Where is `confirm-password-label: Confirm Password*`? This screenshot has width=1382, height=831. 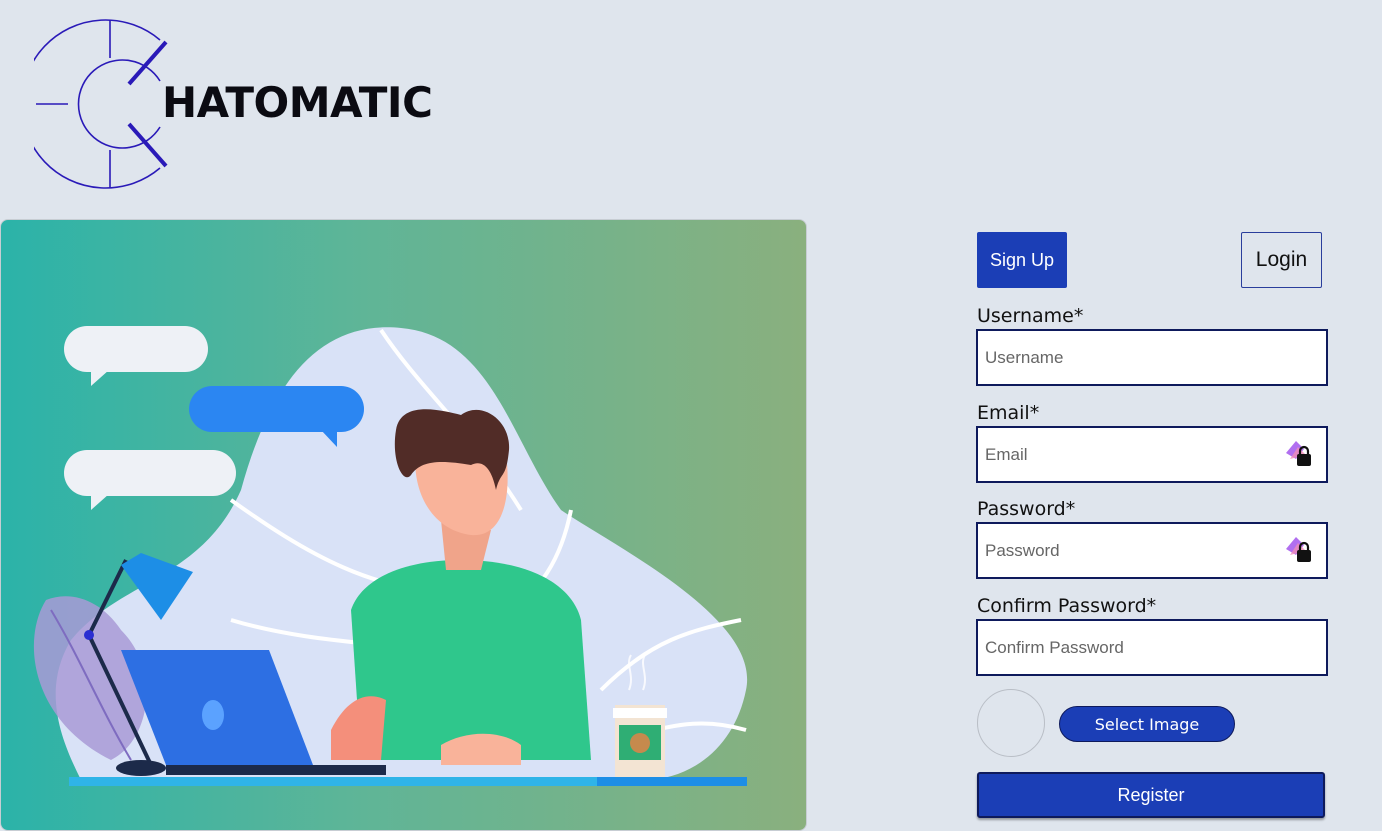 confirm-password-label: Confirm Password* is located at coordinates (1067, 606).